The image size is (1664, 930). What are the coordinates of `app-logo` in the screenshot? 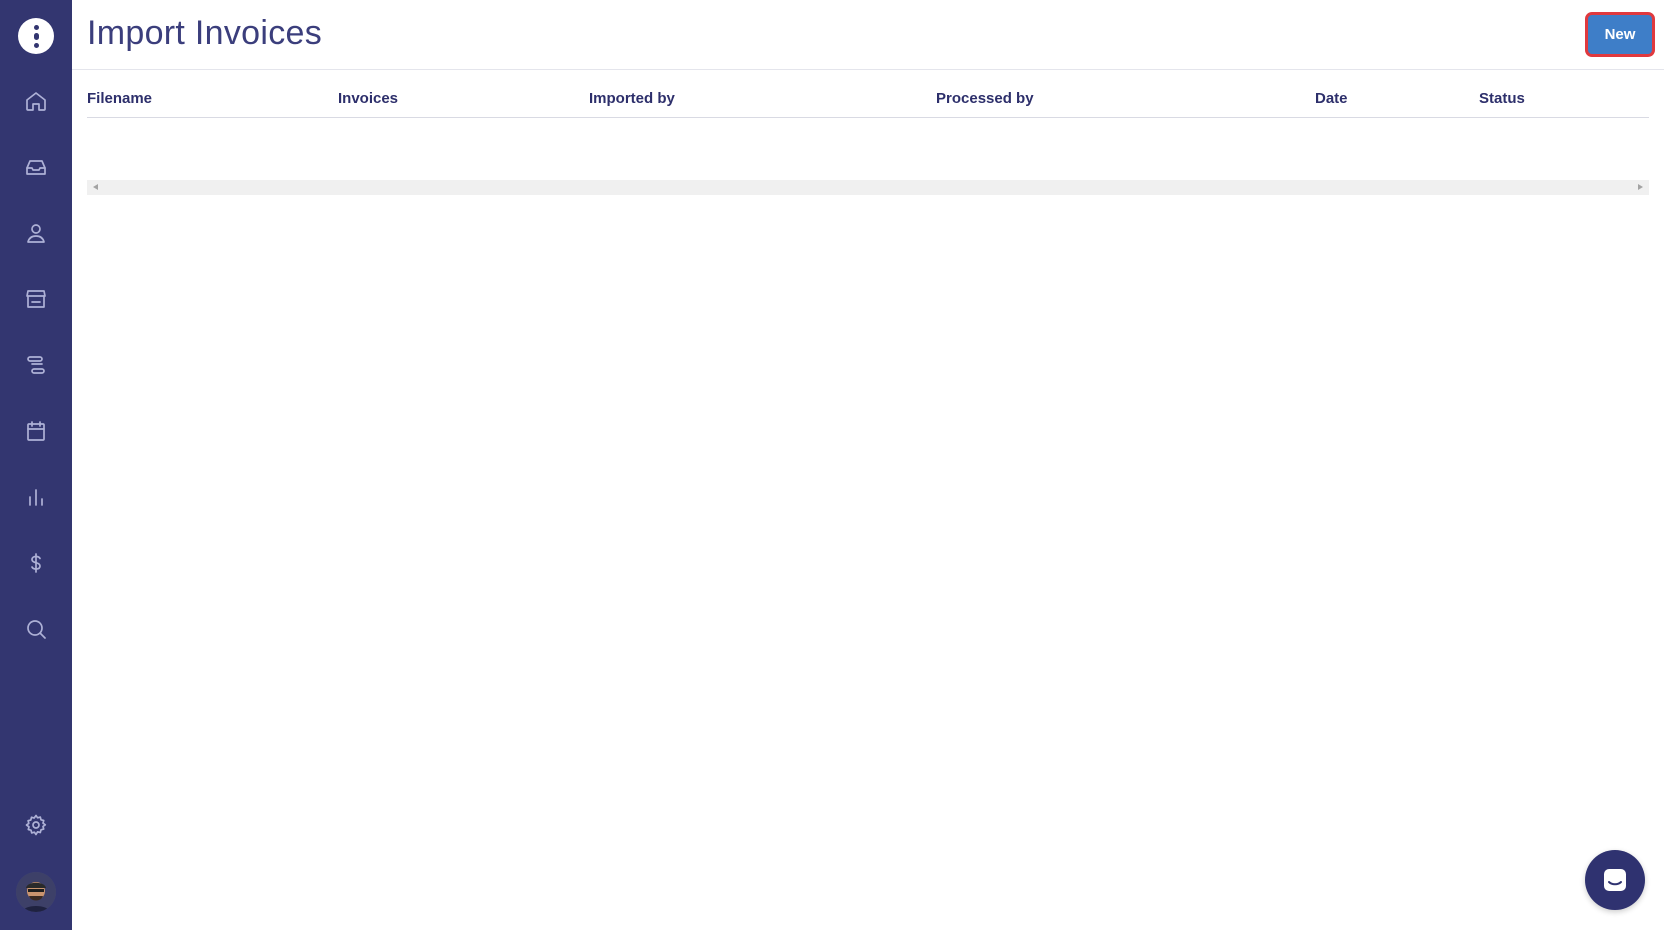 It's located at (36, 36).